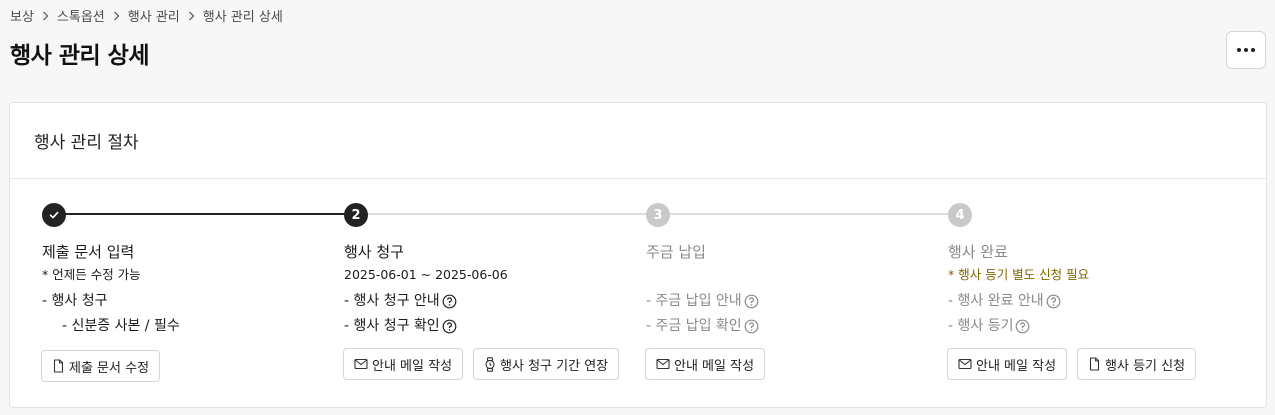 The width and height of the screenshot is (1275, 415). Describe the element at coordinates (978, 252) in the screenshot. I see `step-title: 행사 완료` at that location.